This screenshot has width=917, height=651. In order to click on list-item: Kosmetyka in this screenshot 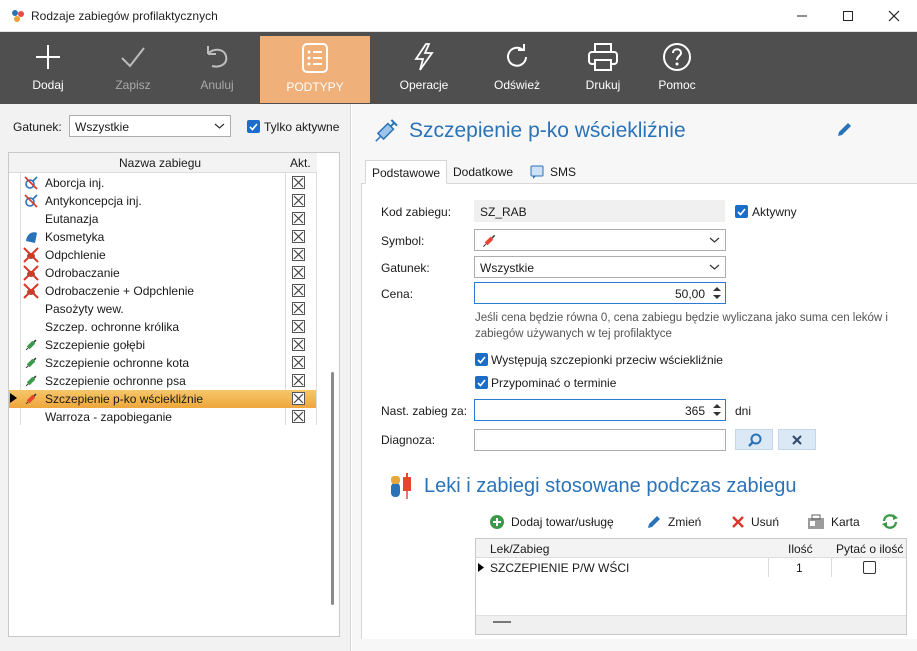, I will do `click(162, 237)`.